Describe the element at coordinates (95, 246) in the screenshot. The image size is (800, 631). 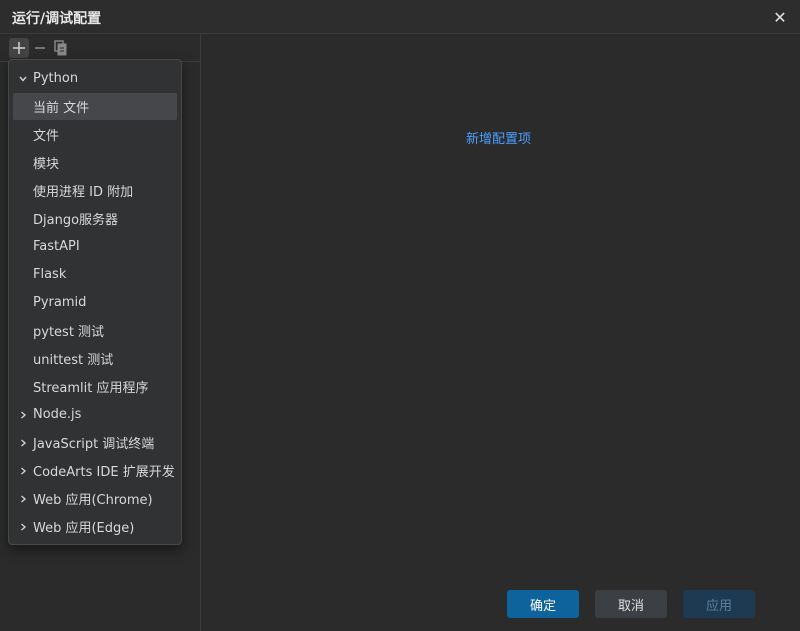
I see `menu-item-fastapi: FastAPI` at that location.